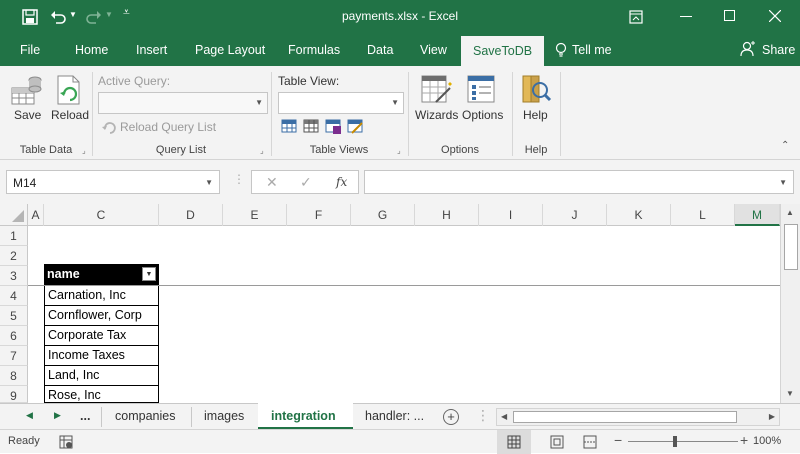 The image size is (800, 454). Describe the element at coordinates (790, 393) in the screenshot. I see `scroll-down-icon: ▼` at that location.